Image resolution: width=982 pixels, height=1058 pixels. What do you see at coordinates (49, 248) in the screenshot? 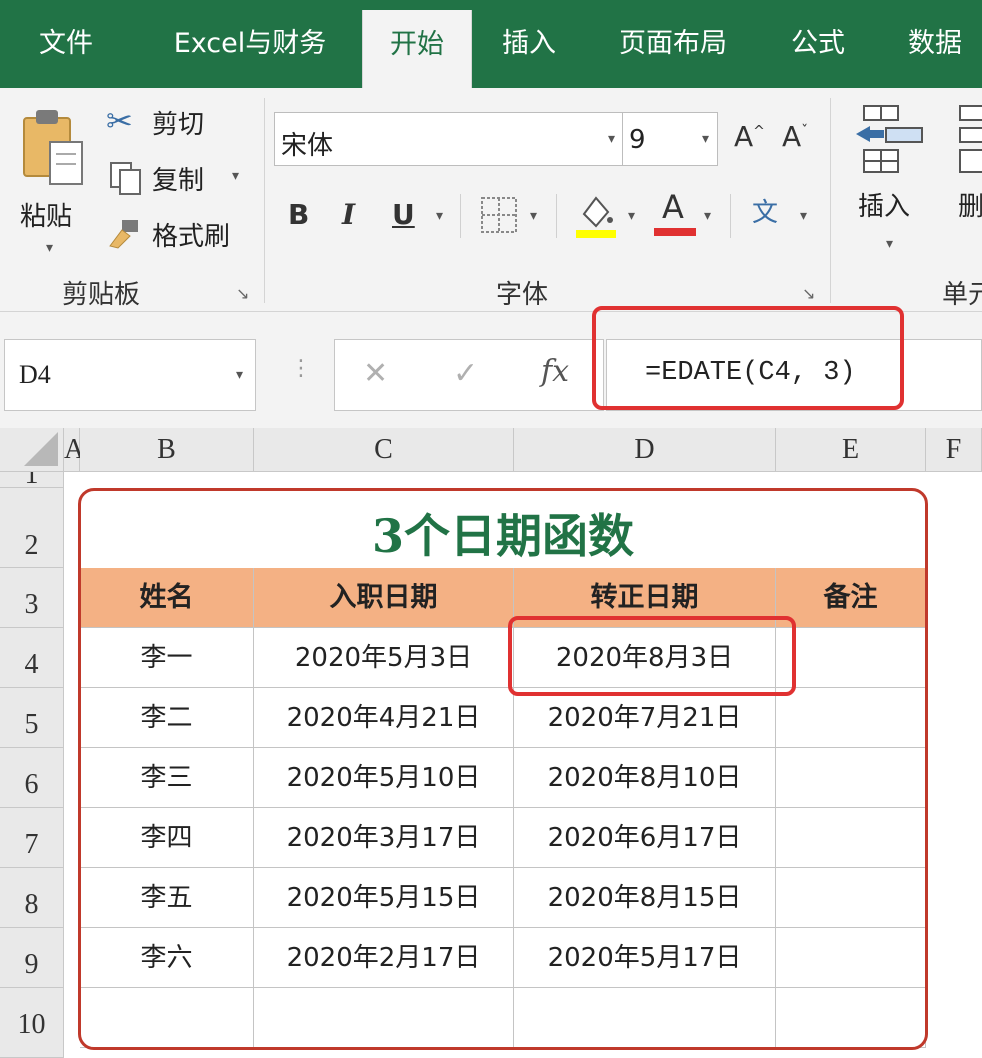
I see `paste-dropdown-icon: ▾` at bounding box center [49, 248].